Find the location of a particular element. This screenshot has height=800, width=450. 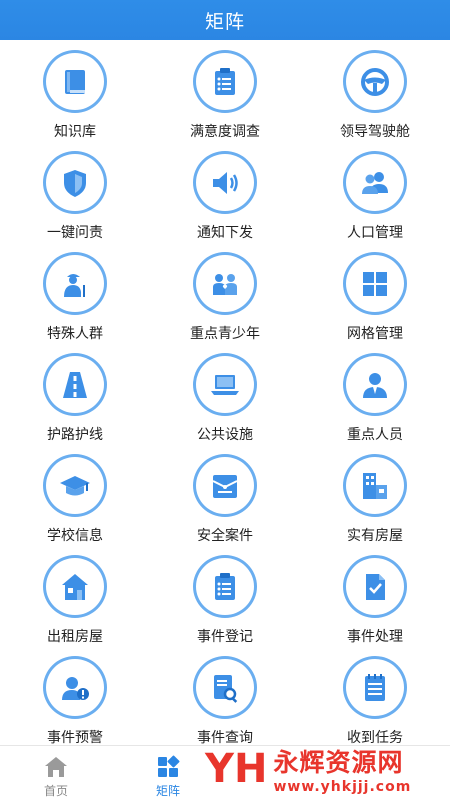

building-icon is located at coordinates (375, 485).